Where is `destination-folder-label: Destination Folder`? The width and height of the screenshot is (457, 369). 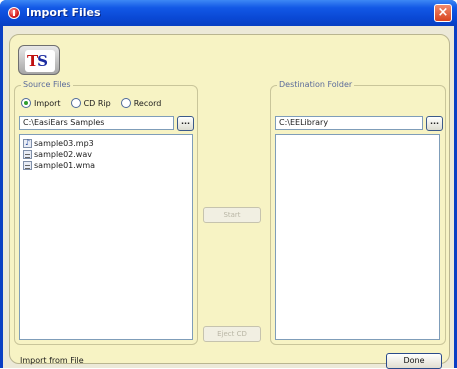 destination-folder-label: Destination Folder is located at coordinates (316, 84).